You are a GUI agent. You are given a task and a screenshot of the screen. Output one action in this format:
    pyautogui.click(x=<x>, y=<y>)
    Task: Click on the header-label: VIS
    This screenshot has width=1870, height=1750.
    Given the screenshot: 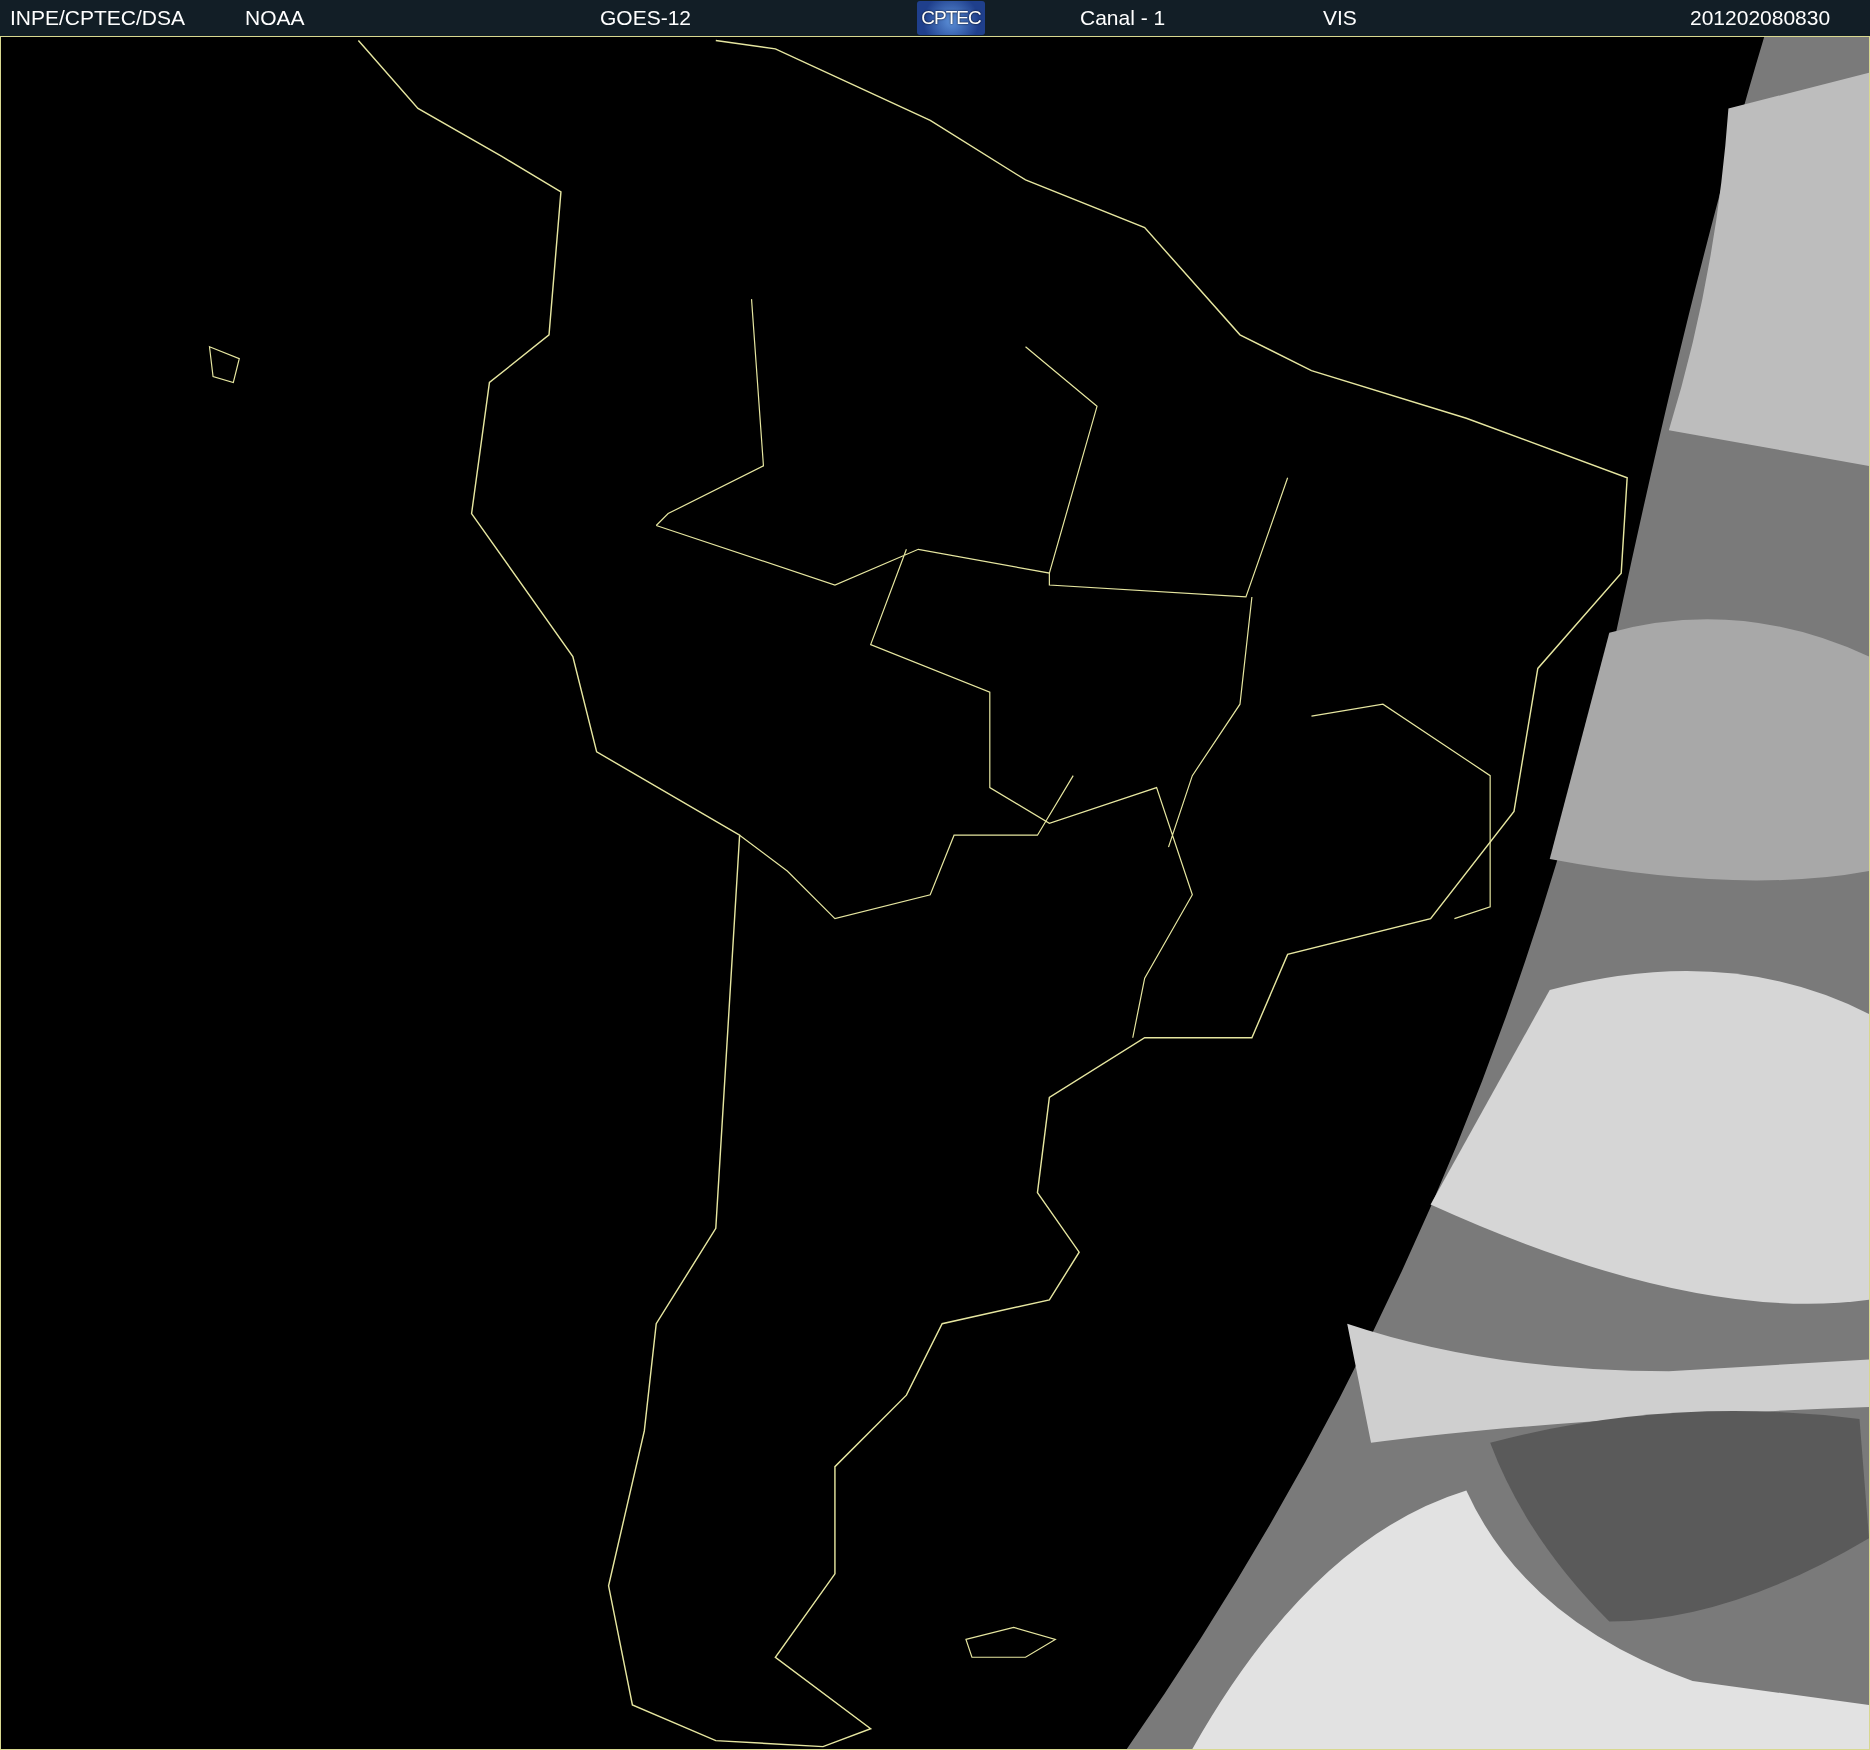 What is the action you would take?
    pyautogui.click(x=1340, y=18)
    